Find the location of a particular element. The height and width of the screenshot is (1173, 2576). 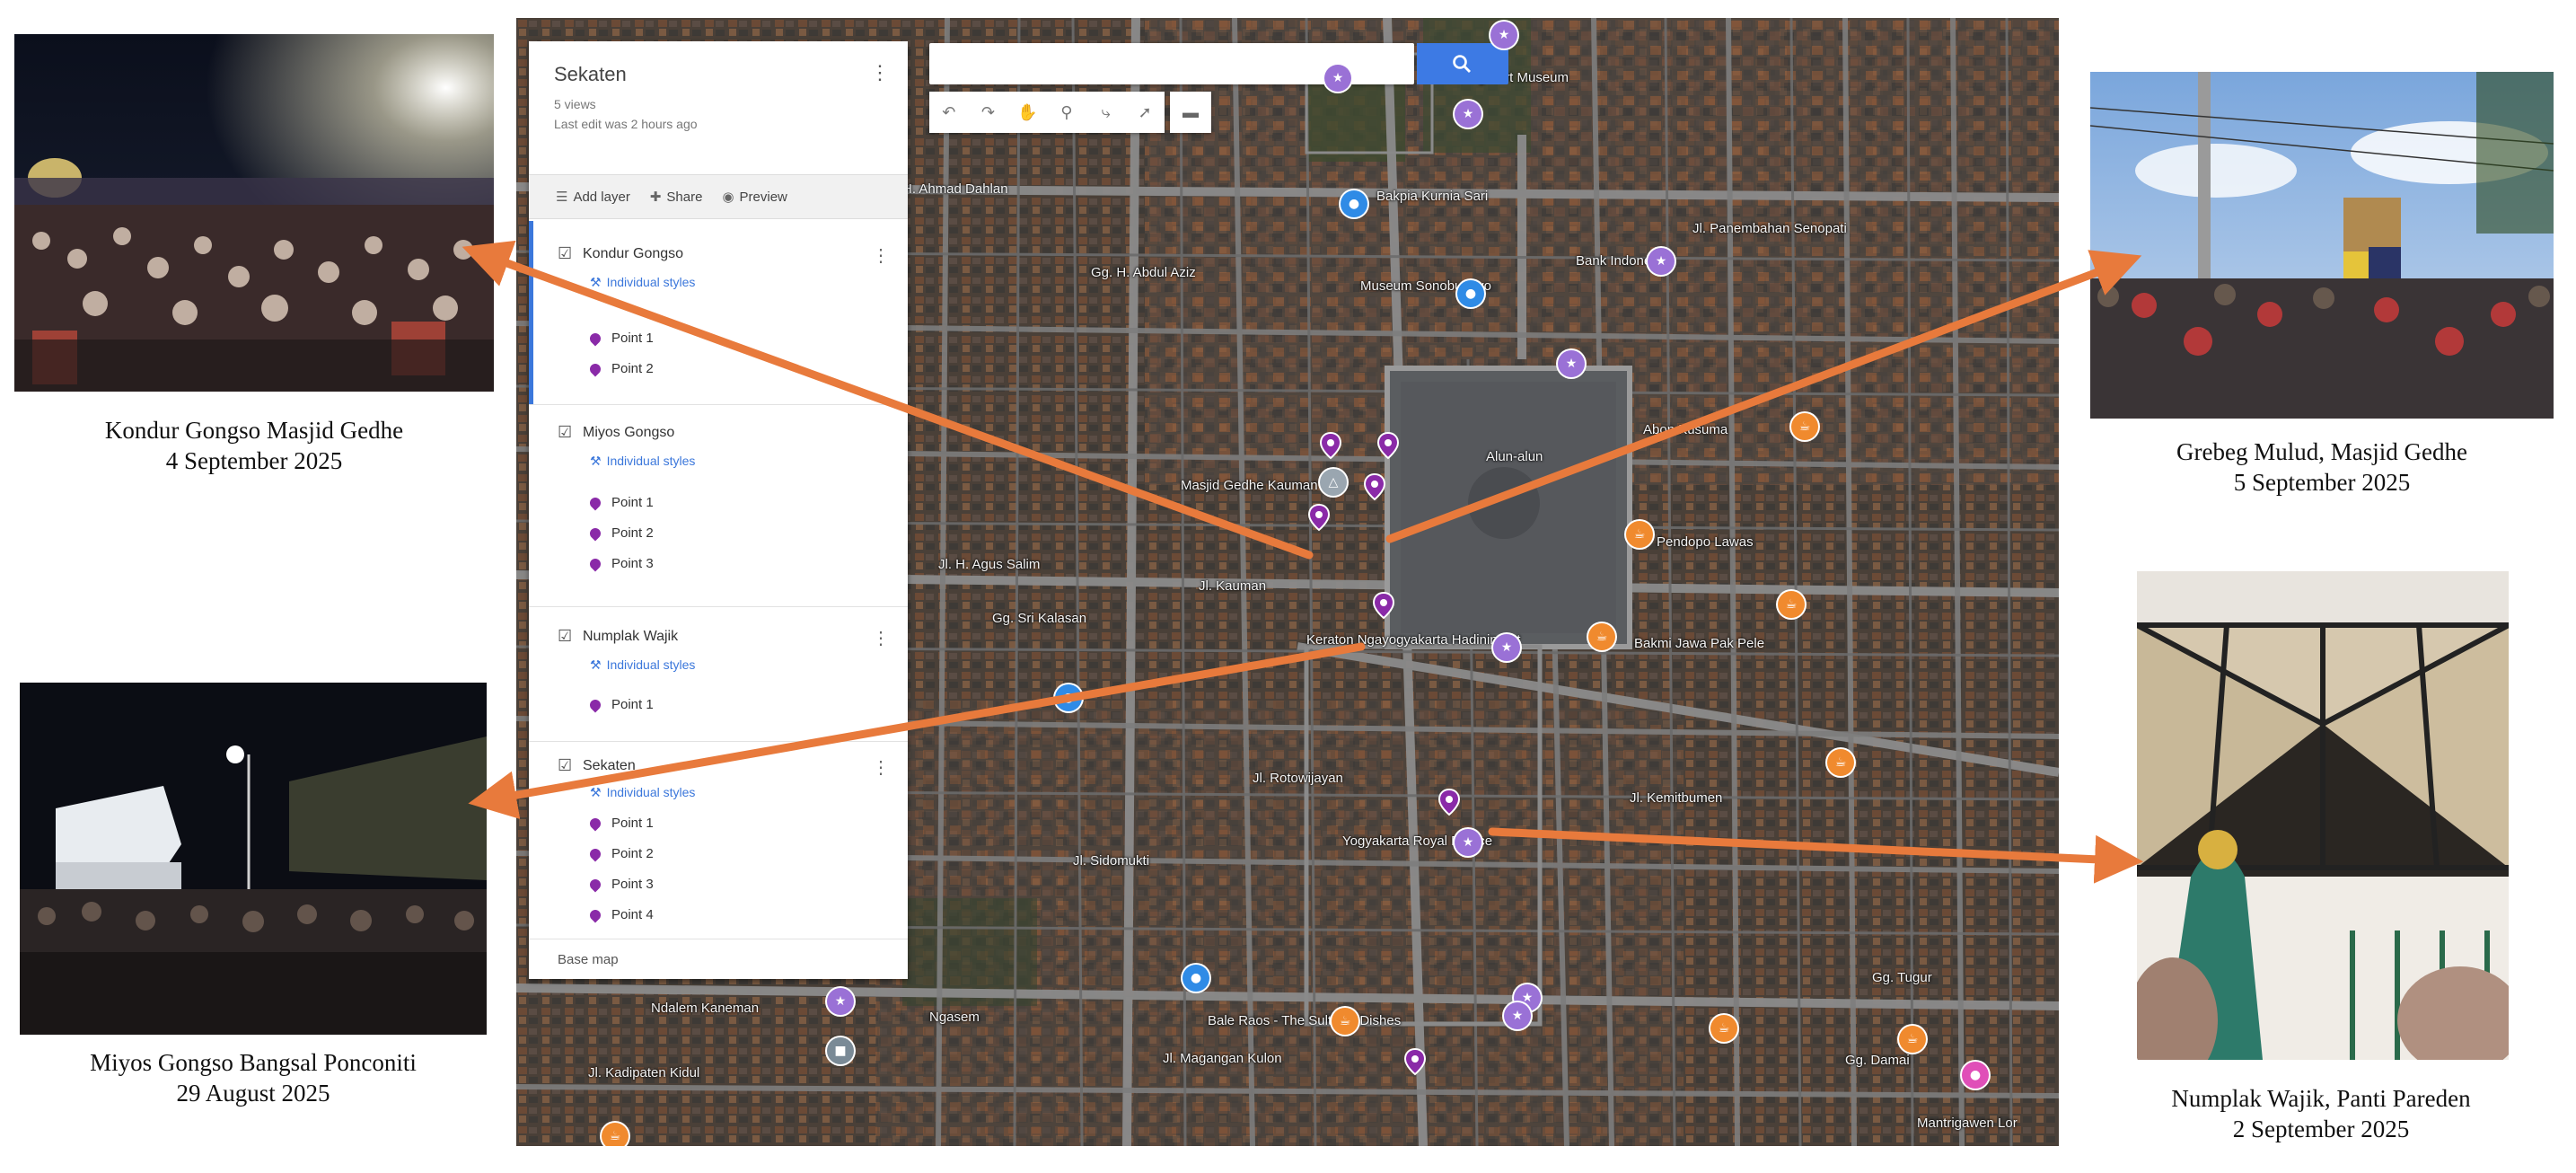

draw-line-icon: ⤷ is located at coordinates (1106, 112).